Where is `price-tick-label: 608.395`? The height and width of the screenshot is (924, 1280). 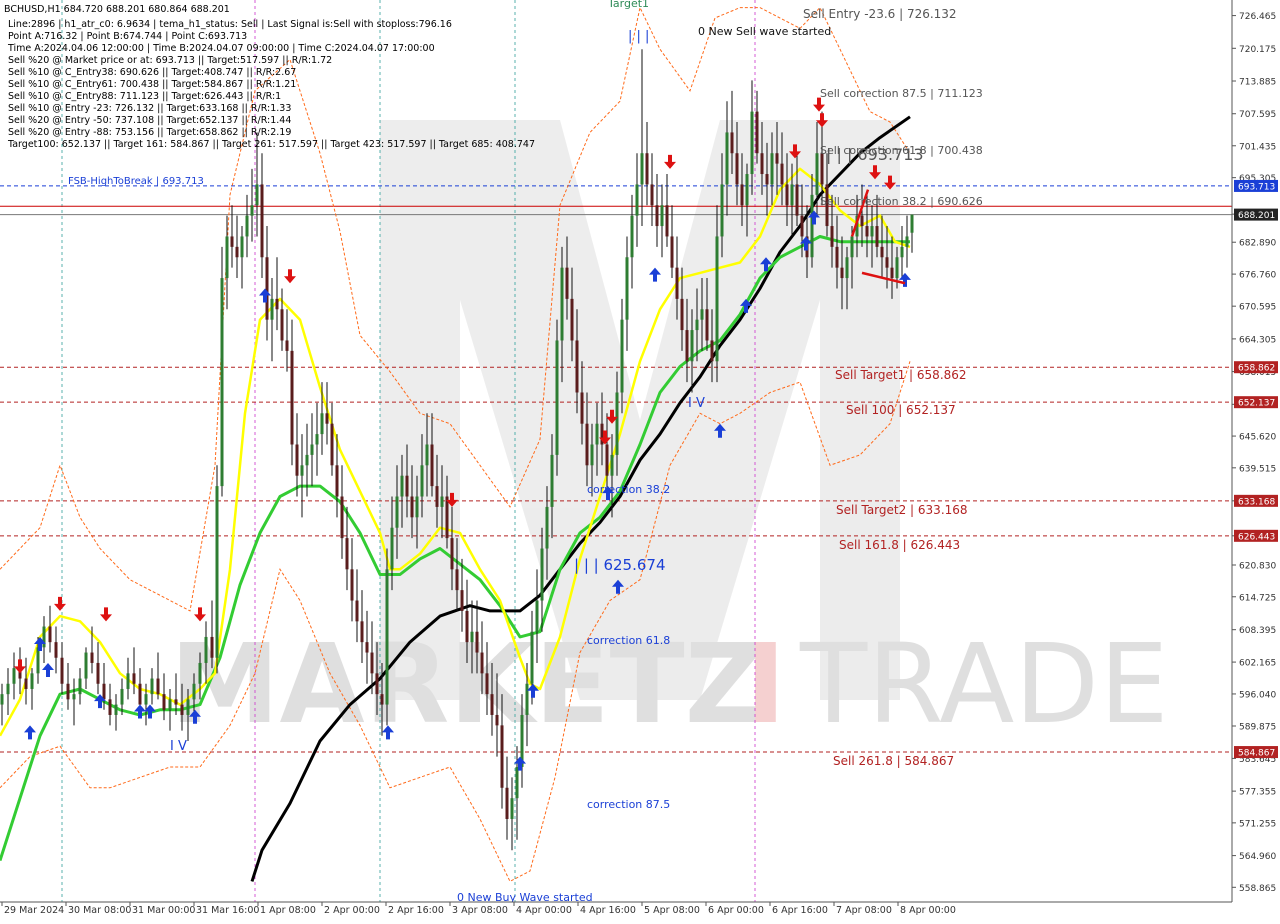
price-tick-label: 608.395 is located at coordinates (1257, 631).